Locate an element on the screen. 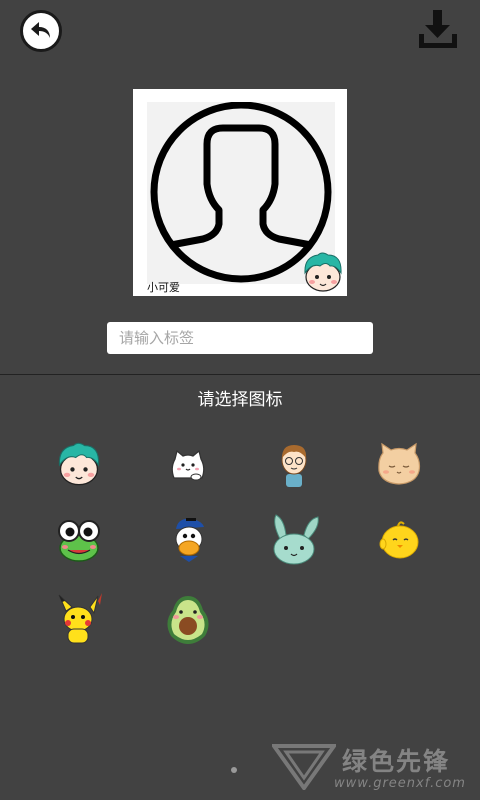 This screenshot has height=800, width=480. download-icon is located at coordinates (438, 29).